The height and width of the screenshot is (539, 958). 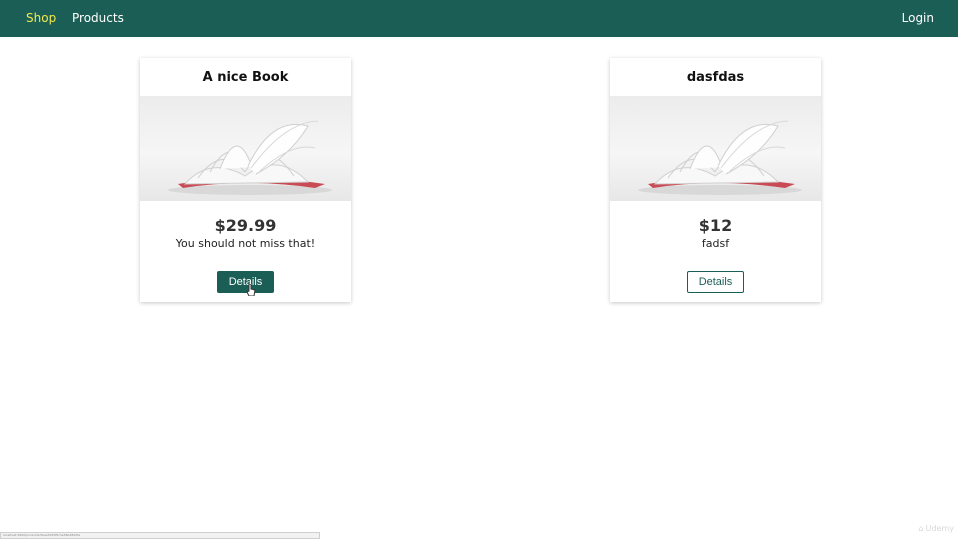 I want to click on product-price: $29.99, so click(x=245, y=225).